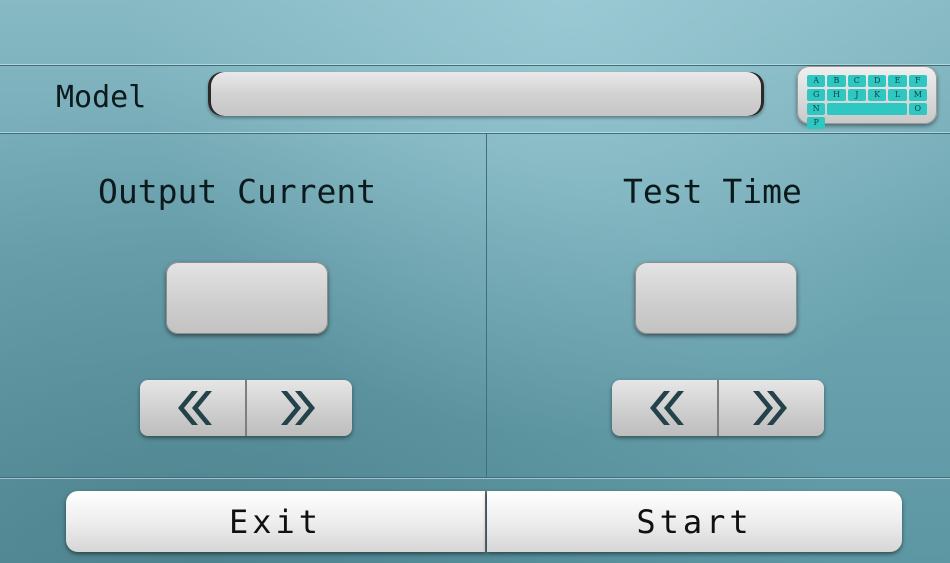 The height and width of the screenshot is (563, 950). What do you see at coordinates (276, 521) in the screenshot?
I see `exit-button: Exit` at bounding box center [276, 521].